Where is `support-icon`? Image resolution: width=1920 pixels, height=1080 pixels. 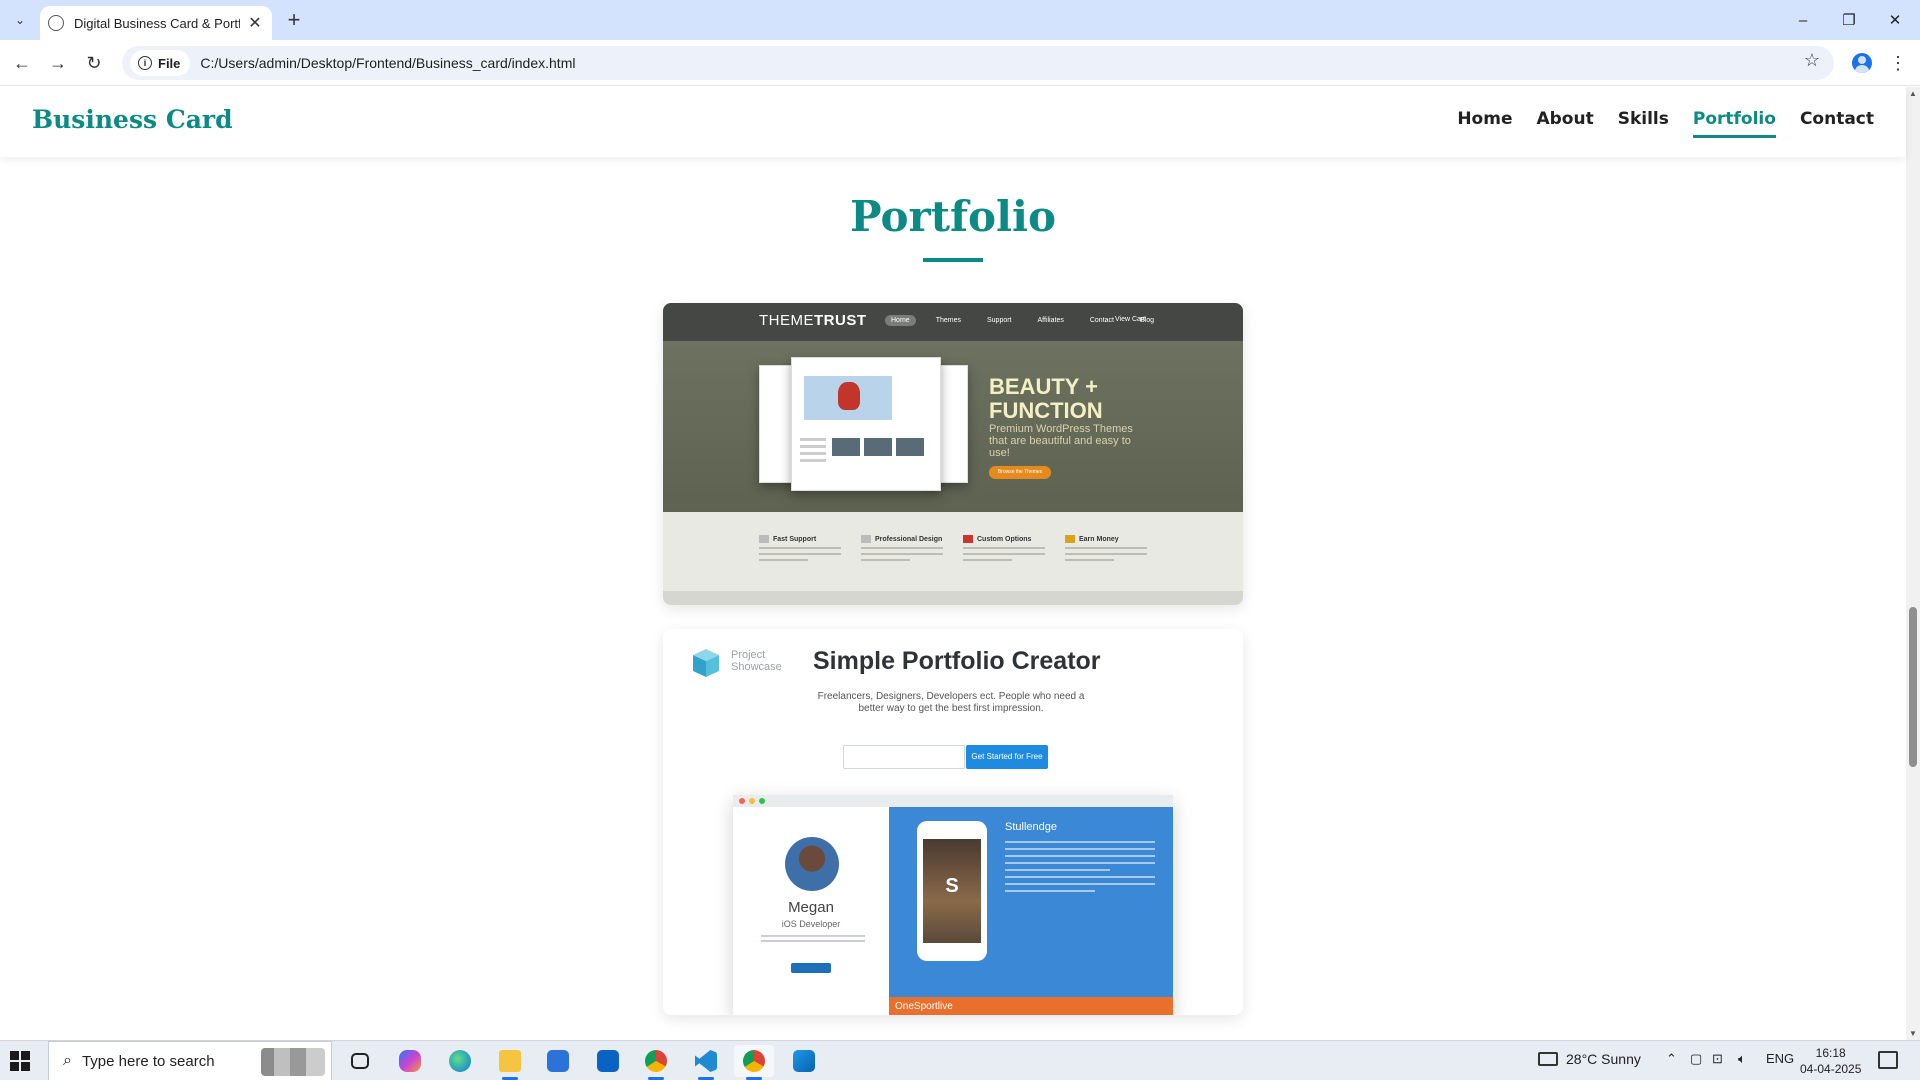
support-icon is located at coordinates (764, 539).